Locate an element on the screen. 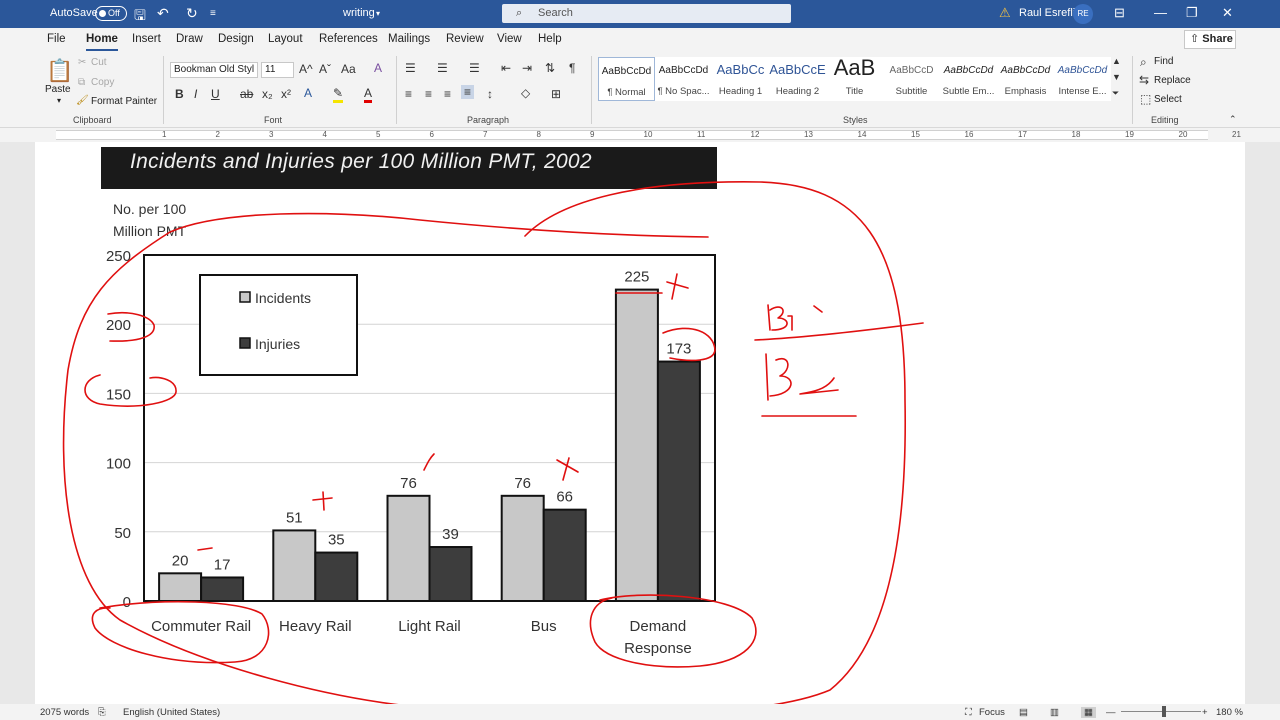  increase-indent-icon: ⇥ is located at coordinates (527, 68).